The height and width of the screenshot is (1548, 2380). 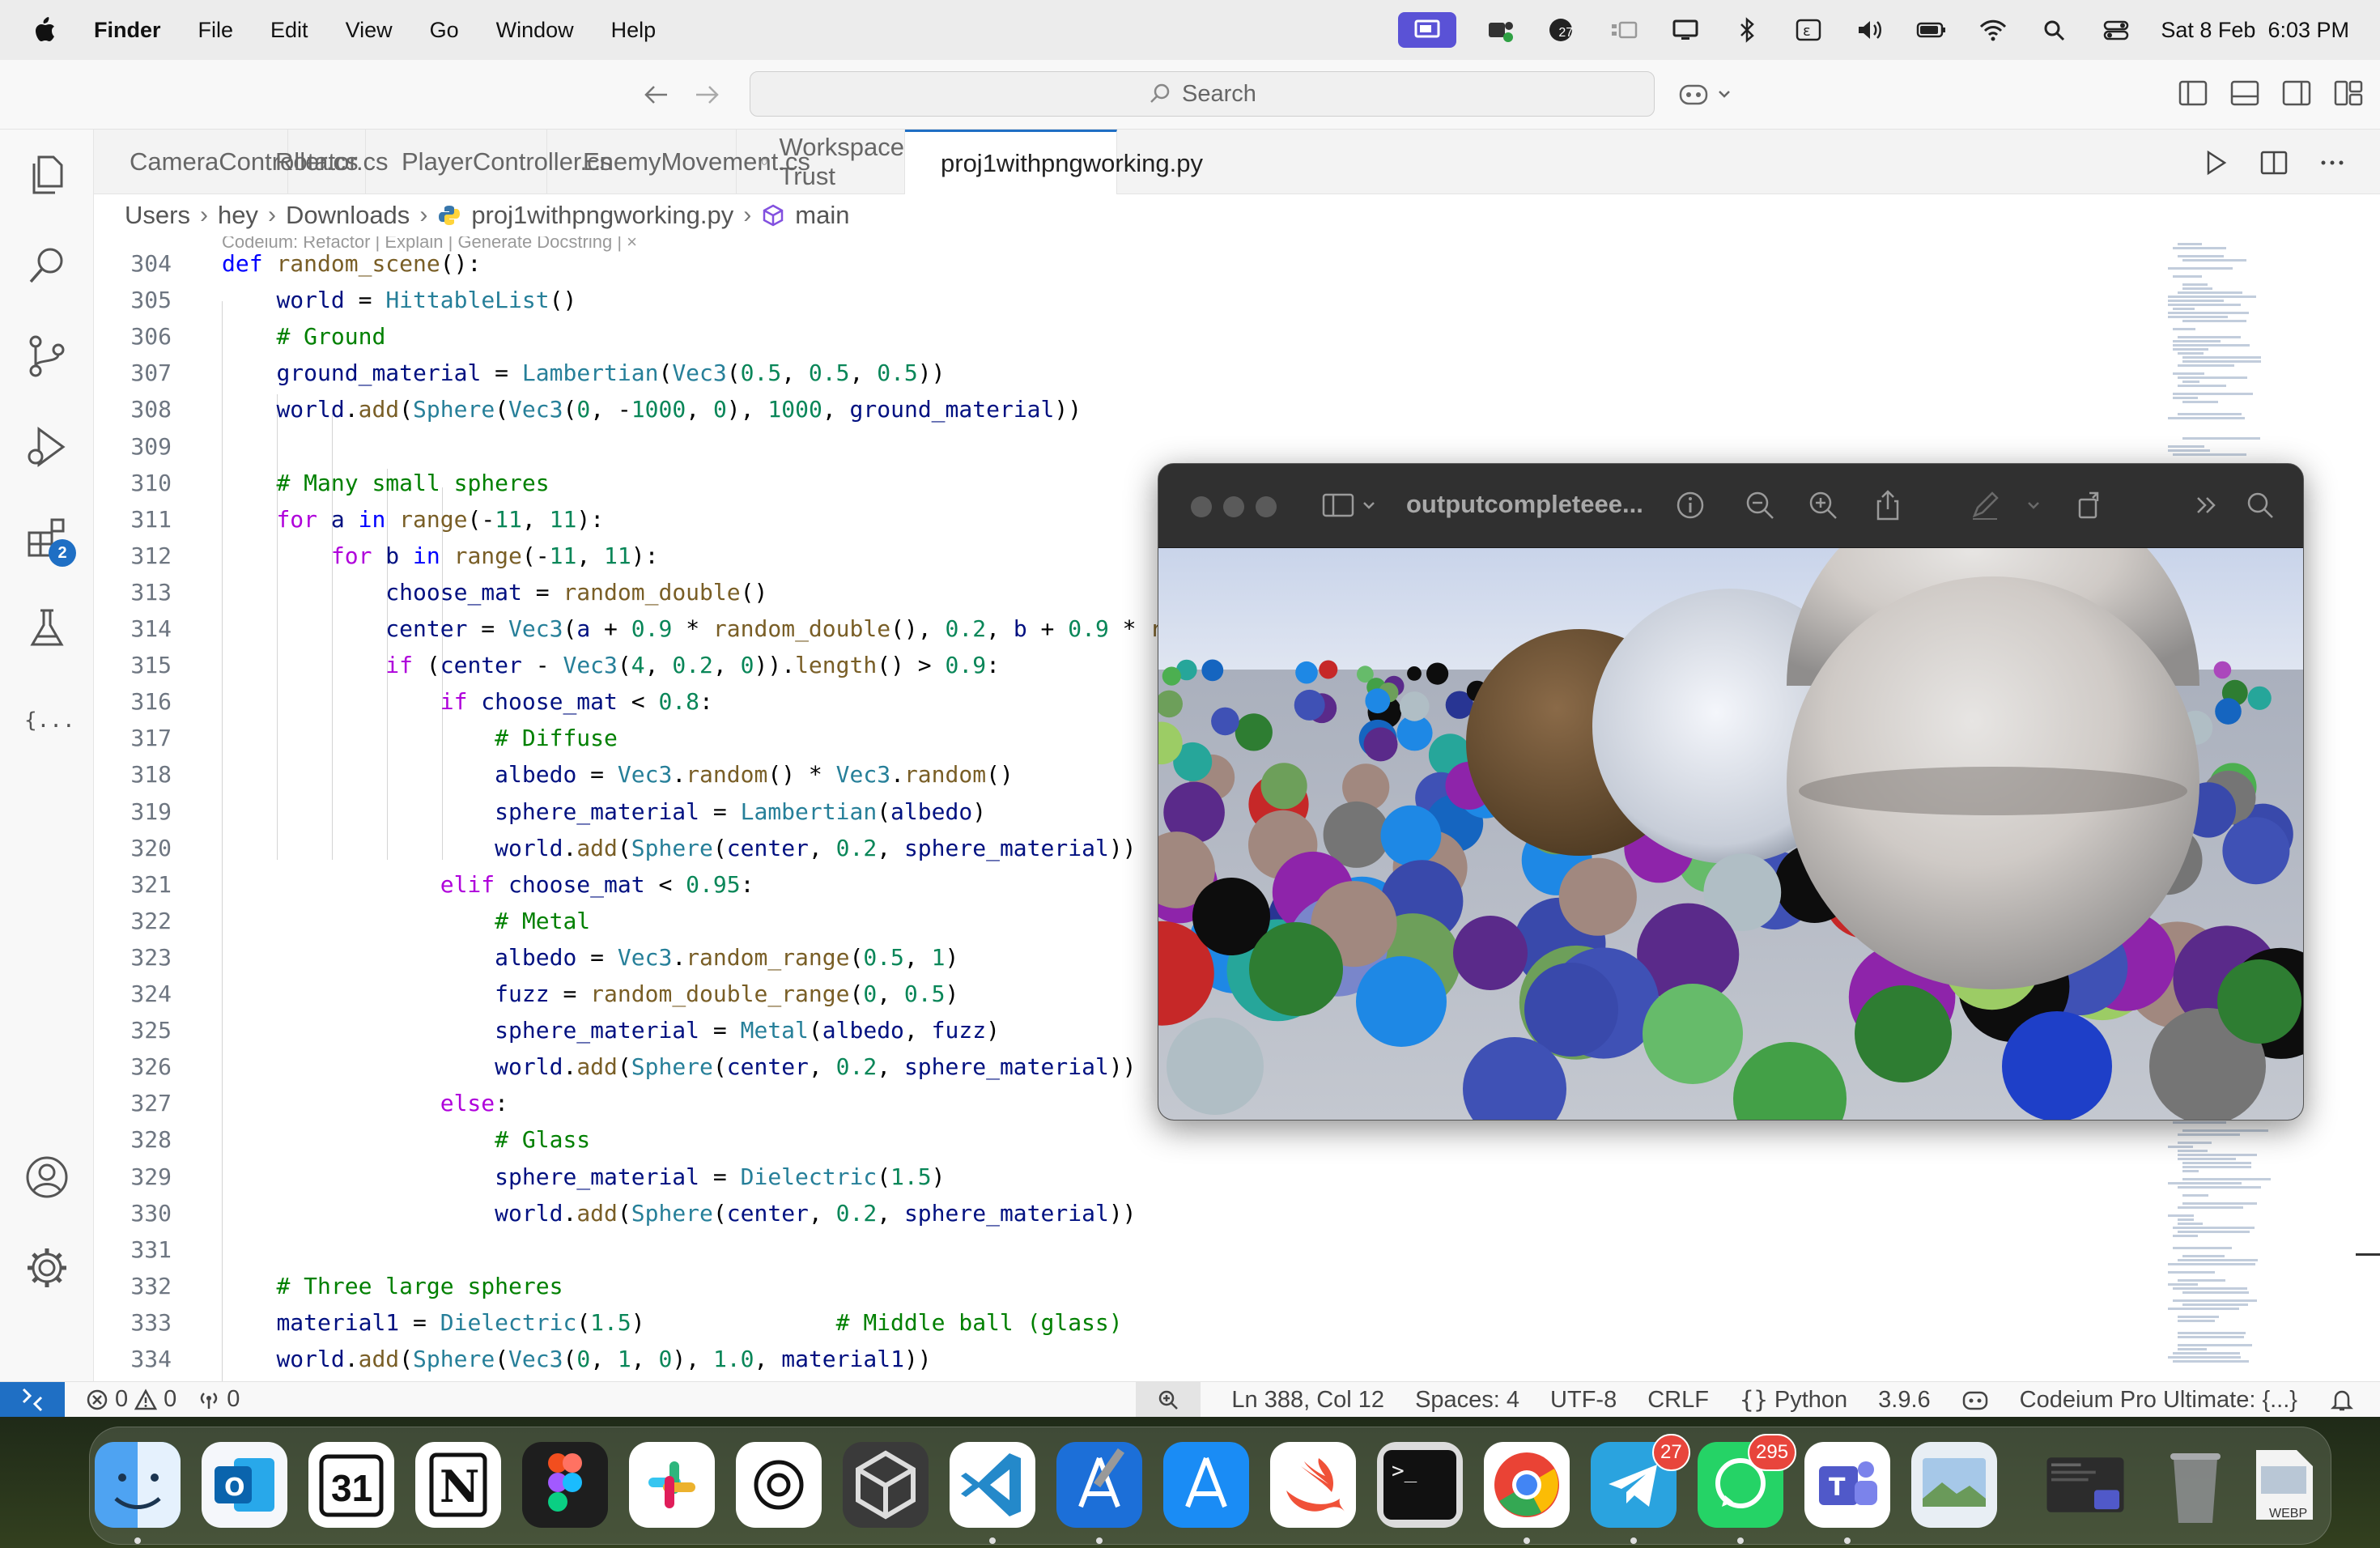 I want to click on sidebar-toggle-icon, so click(x=1352, y=505).